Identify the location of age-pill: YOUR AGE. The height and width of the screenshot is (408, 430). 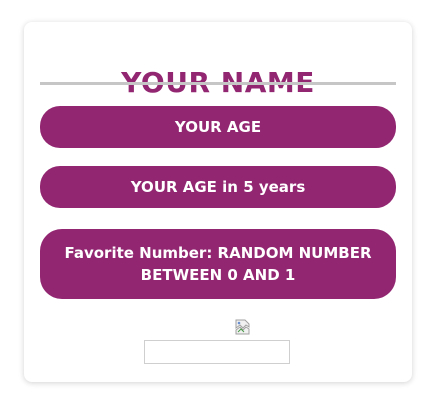
(218, 127).